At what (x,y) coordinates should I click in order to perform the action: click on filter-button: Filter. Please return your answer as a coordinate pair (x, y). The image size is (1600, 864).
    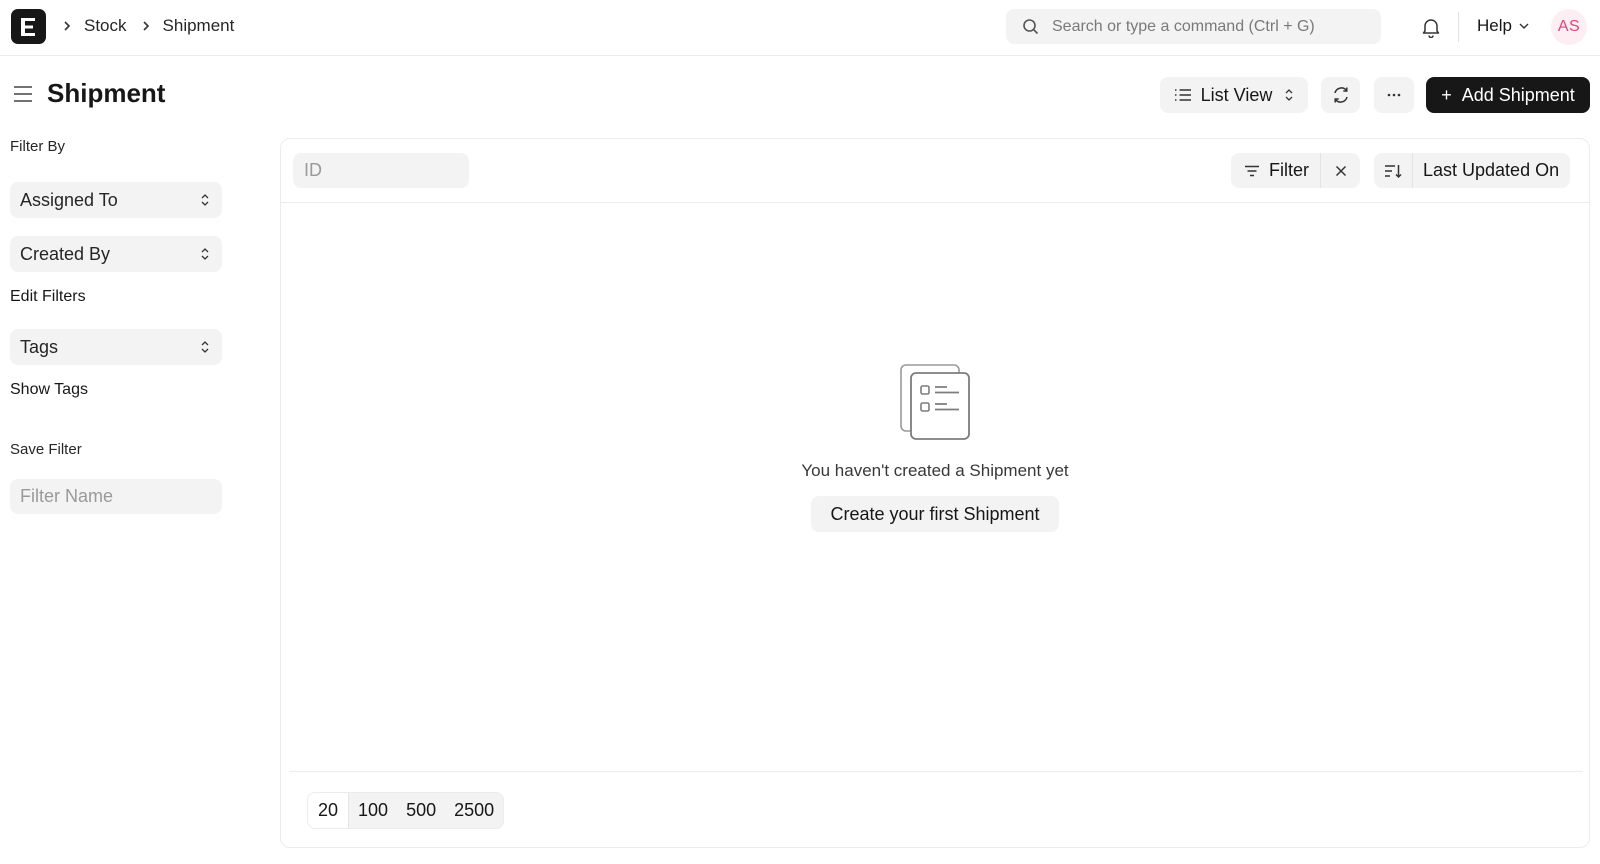
    Looking at the image, I should click on (1275, 170).